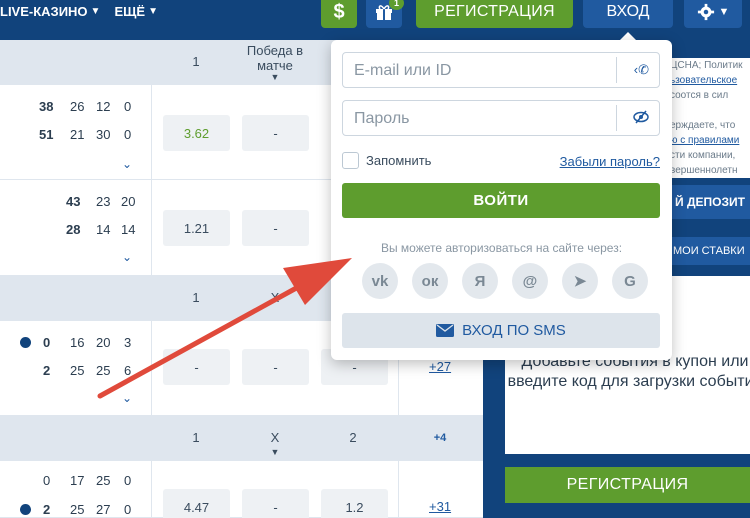 Image resolution: width=750 pixels, height=518 pixels. Describe the element at coordinates (128, 201) in the screenshot. I see `set-score: 20` at that location.